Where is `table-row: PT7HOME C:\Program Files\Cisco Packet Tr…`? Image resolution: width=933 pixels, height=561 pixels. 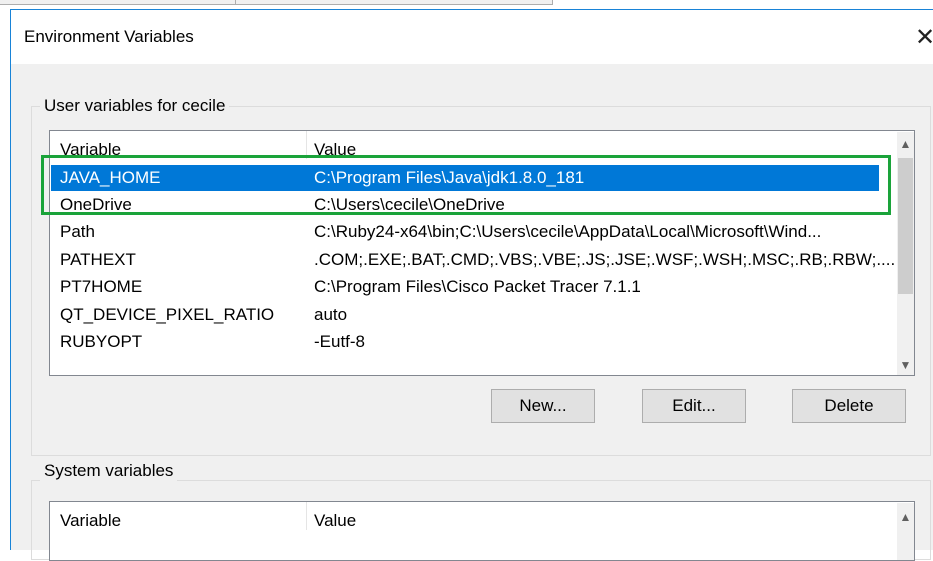
table-row: PT7HOME C:\Program Files\Cisco Packet Tr… is located at coordinates (465, 287).